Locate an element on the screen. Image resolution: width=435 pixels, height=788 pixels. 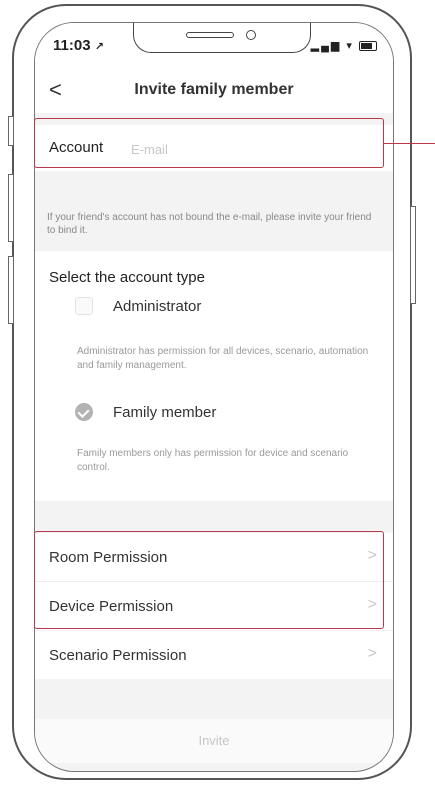
page-title: Invite family member is located at coordinates (214, 89).